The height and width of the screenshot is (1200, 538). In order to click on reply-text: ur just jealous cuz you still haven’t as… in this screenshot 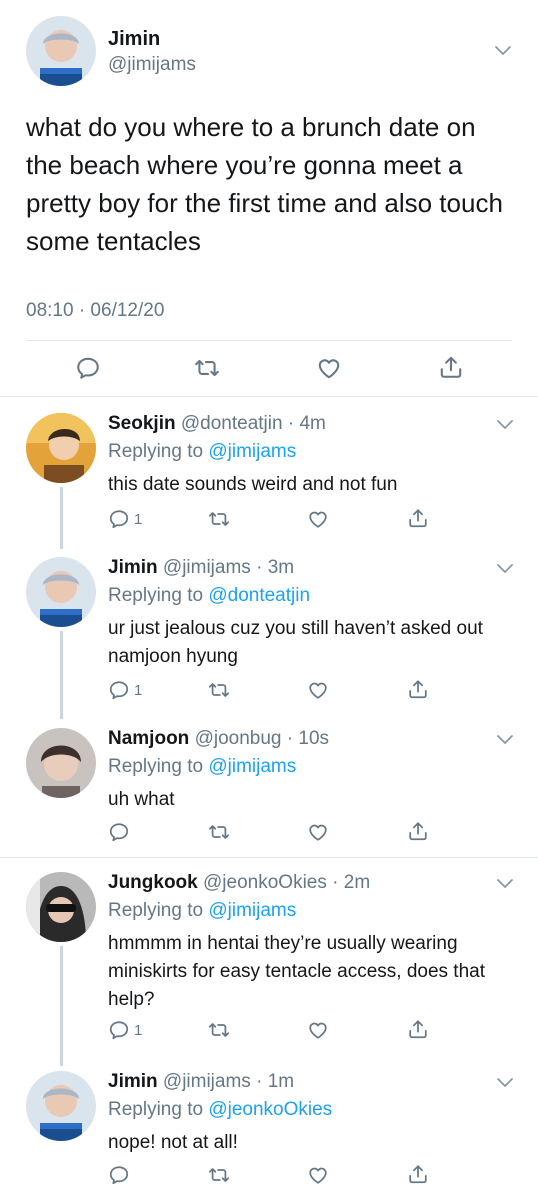, I will do `click(295, 642)`.